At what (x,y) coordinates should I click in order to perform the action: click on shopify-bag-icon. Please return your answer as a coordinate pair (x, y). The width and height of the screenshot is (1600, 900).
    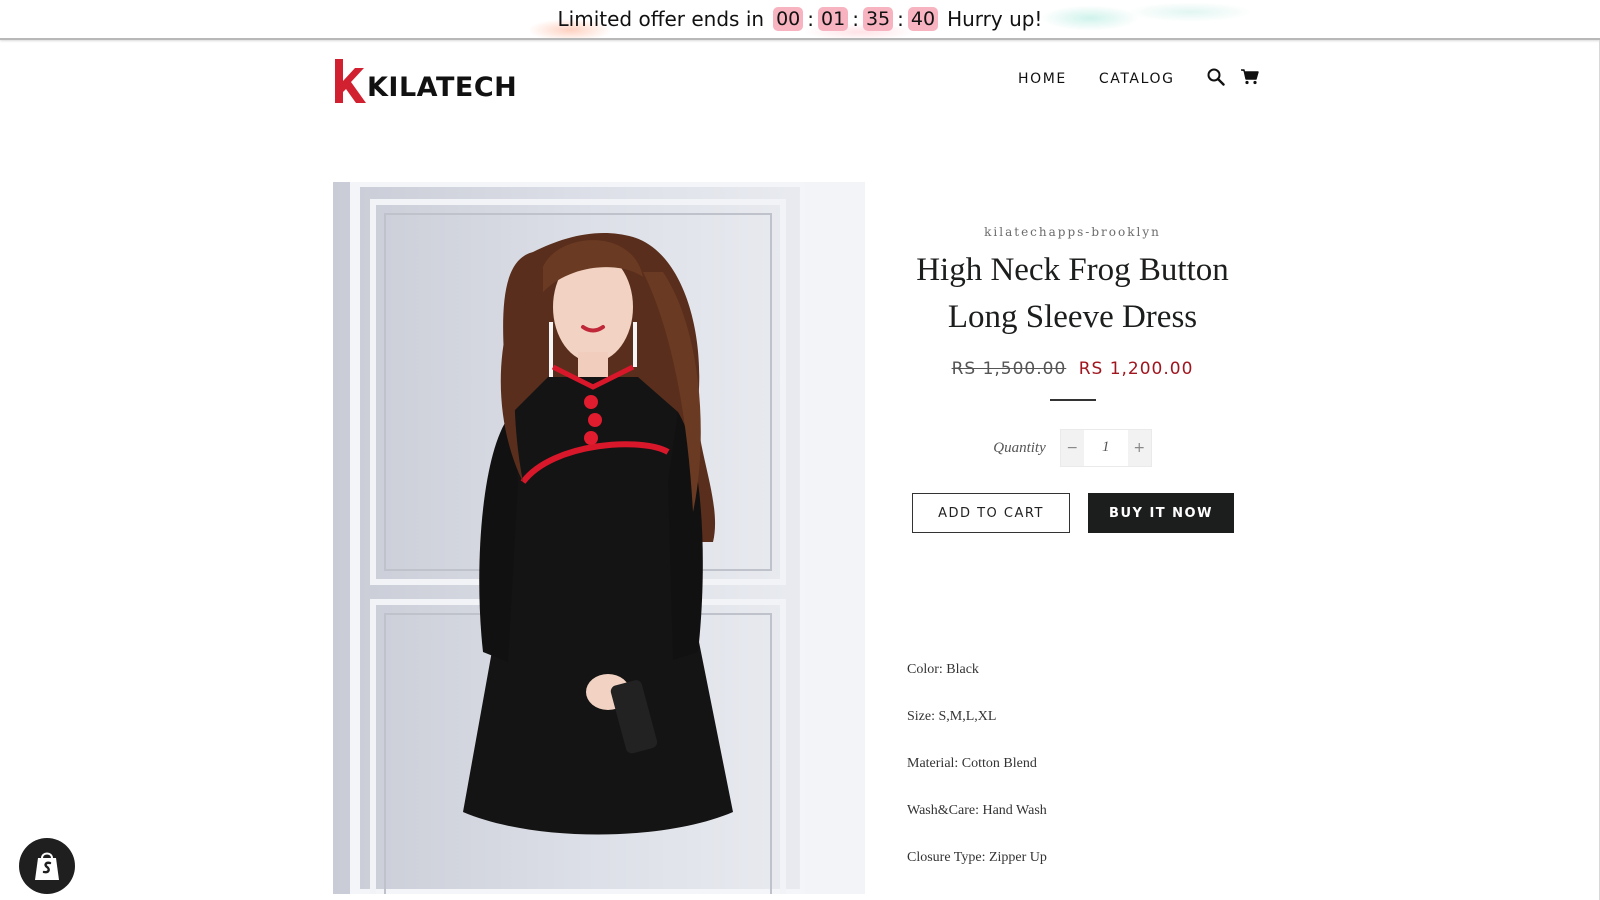
    Looking at the image, I should click on (47, 866).